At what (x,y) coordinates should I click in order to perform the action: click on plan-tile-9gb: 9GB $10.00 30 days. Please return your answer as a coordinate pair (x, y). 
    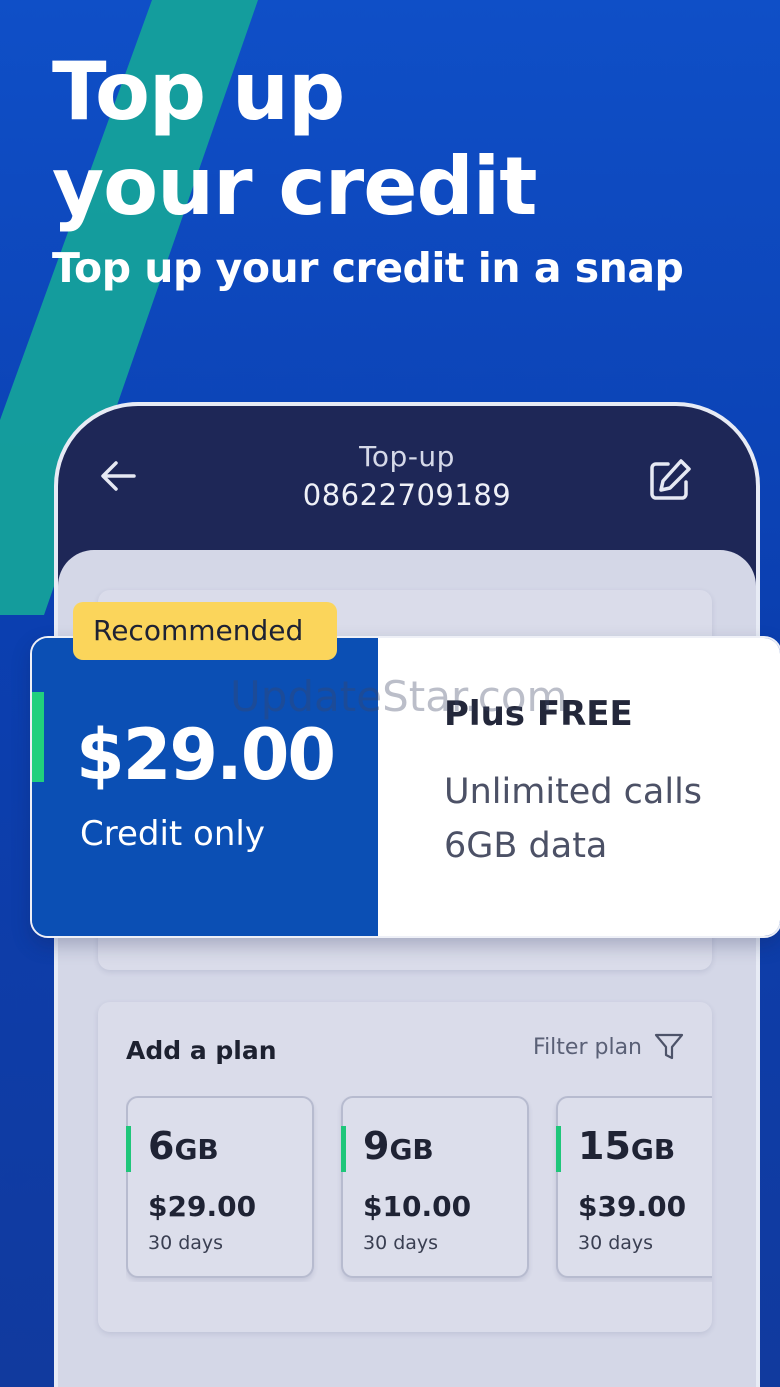
    Looking at the image, I should click on (435, 1187).